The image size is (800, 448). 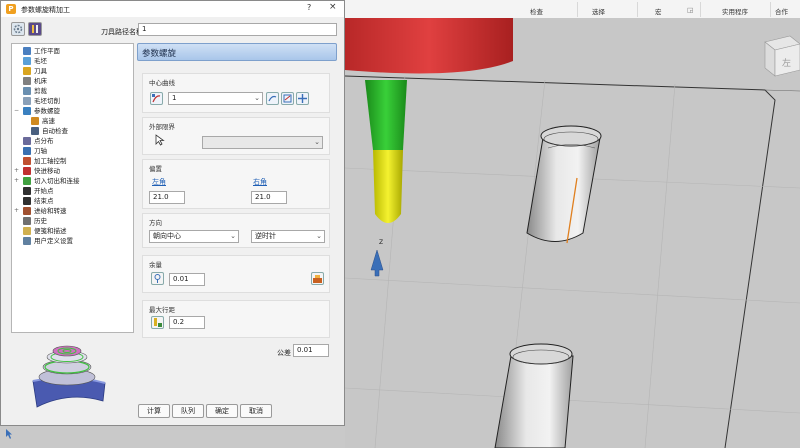 I want to click on left-angle-link: 左角, so click(x=159, y=182).